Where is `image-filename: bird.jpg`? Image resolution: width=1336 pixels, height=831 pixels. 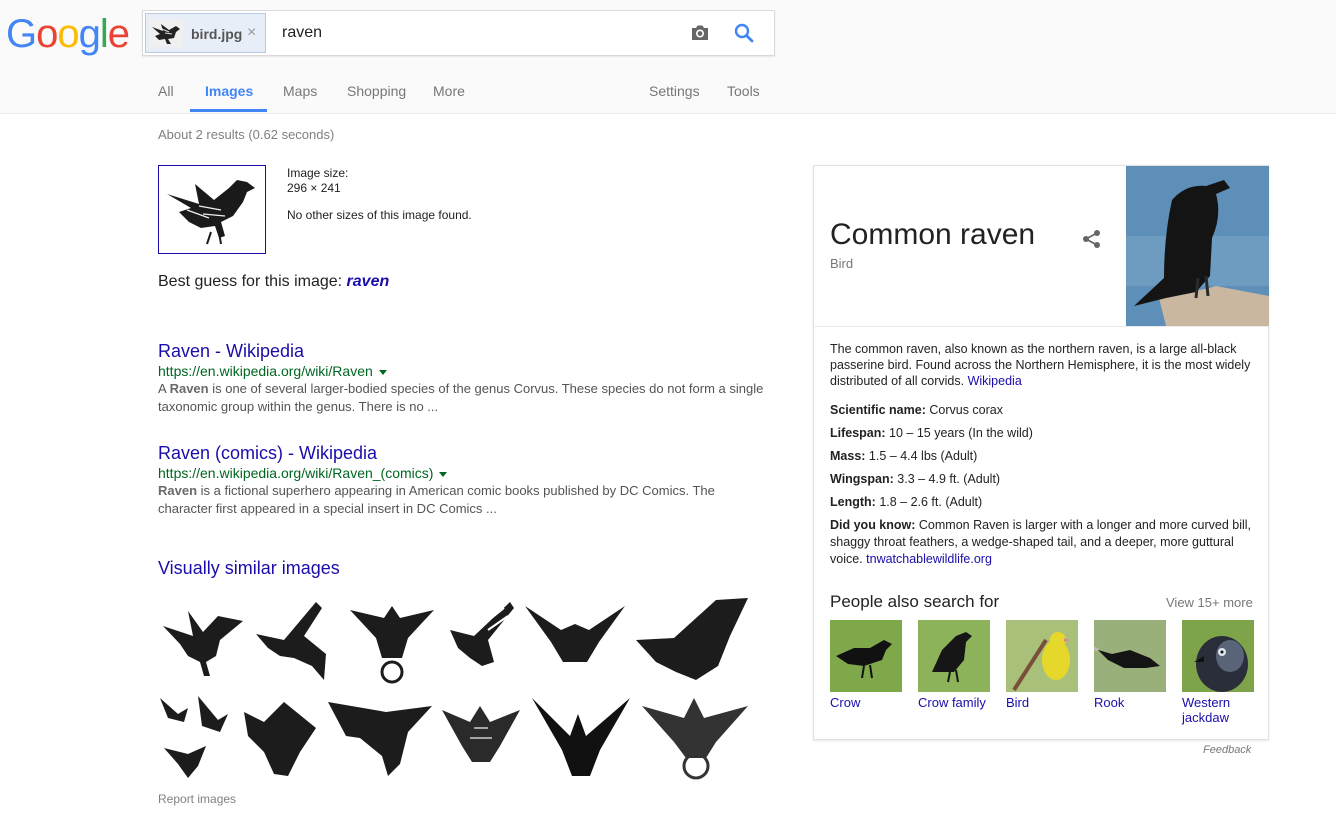 image-filename: bird.jpg is located at coordinates (217, 34).